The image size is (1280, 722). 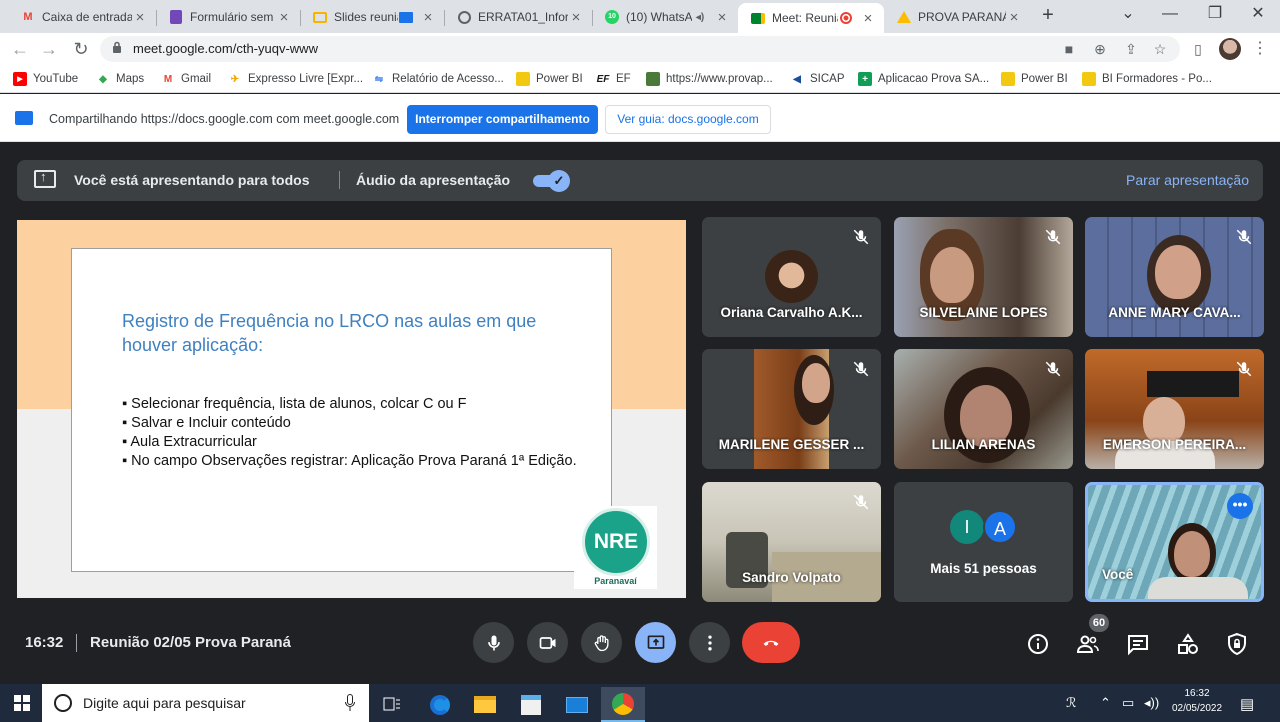 What do you see at coordinates (1198, 49) in the screenshot?
I see `side-panel-icon: ▯` at bounding box center [1198, 49].